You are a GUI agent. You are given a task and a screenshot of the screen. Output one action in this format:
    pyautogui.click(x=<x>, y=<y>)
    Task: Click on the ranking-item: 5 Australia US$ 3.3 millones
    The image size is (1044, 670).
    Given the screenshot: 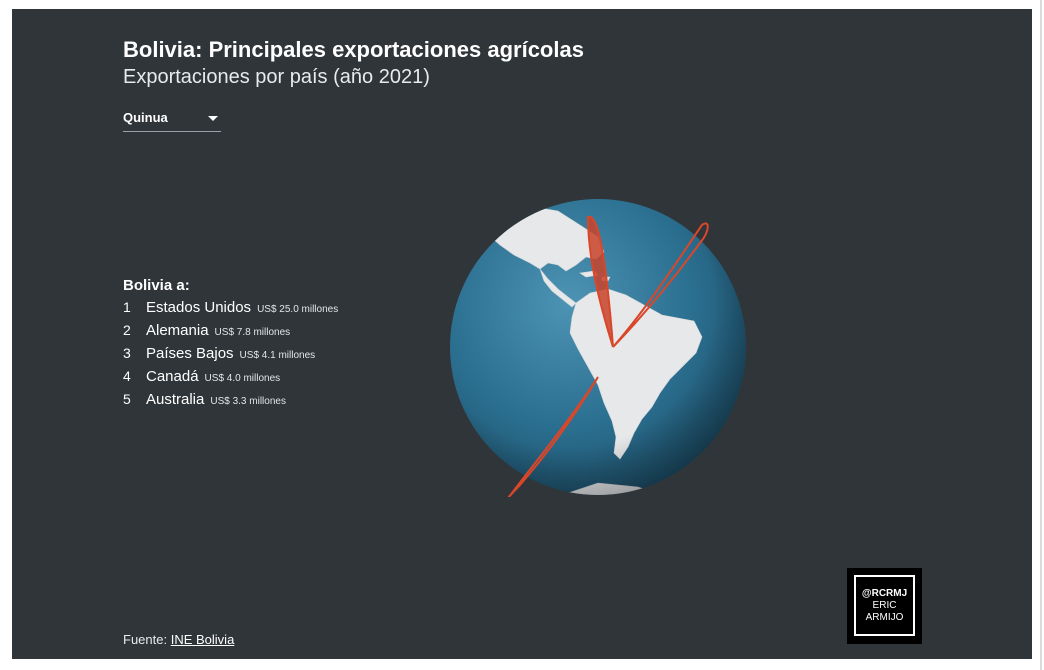 What is the action you would take?
    pyautogui.click(x=230, y=402)
    